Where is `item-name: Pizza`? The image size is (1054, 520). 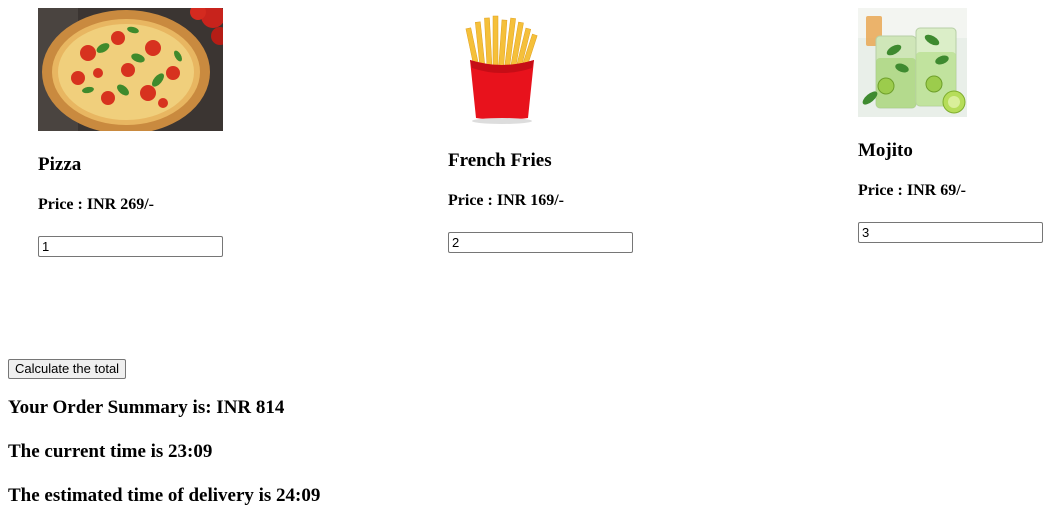 item-name: Pizza is located at coordinates (60, 164).